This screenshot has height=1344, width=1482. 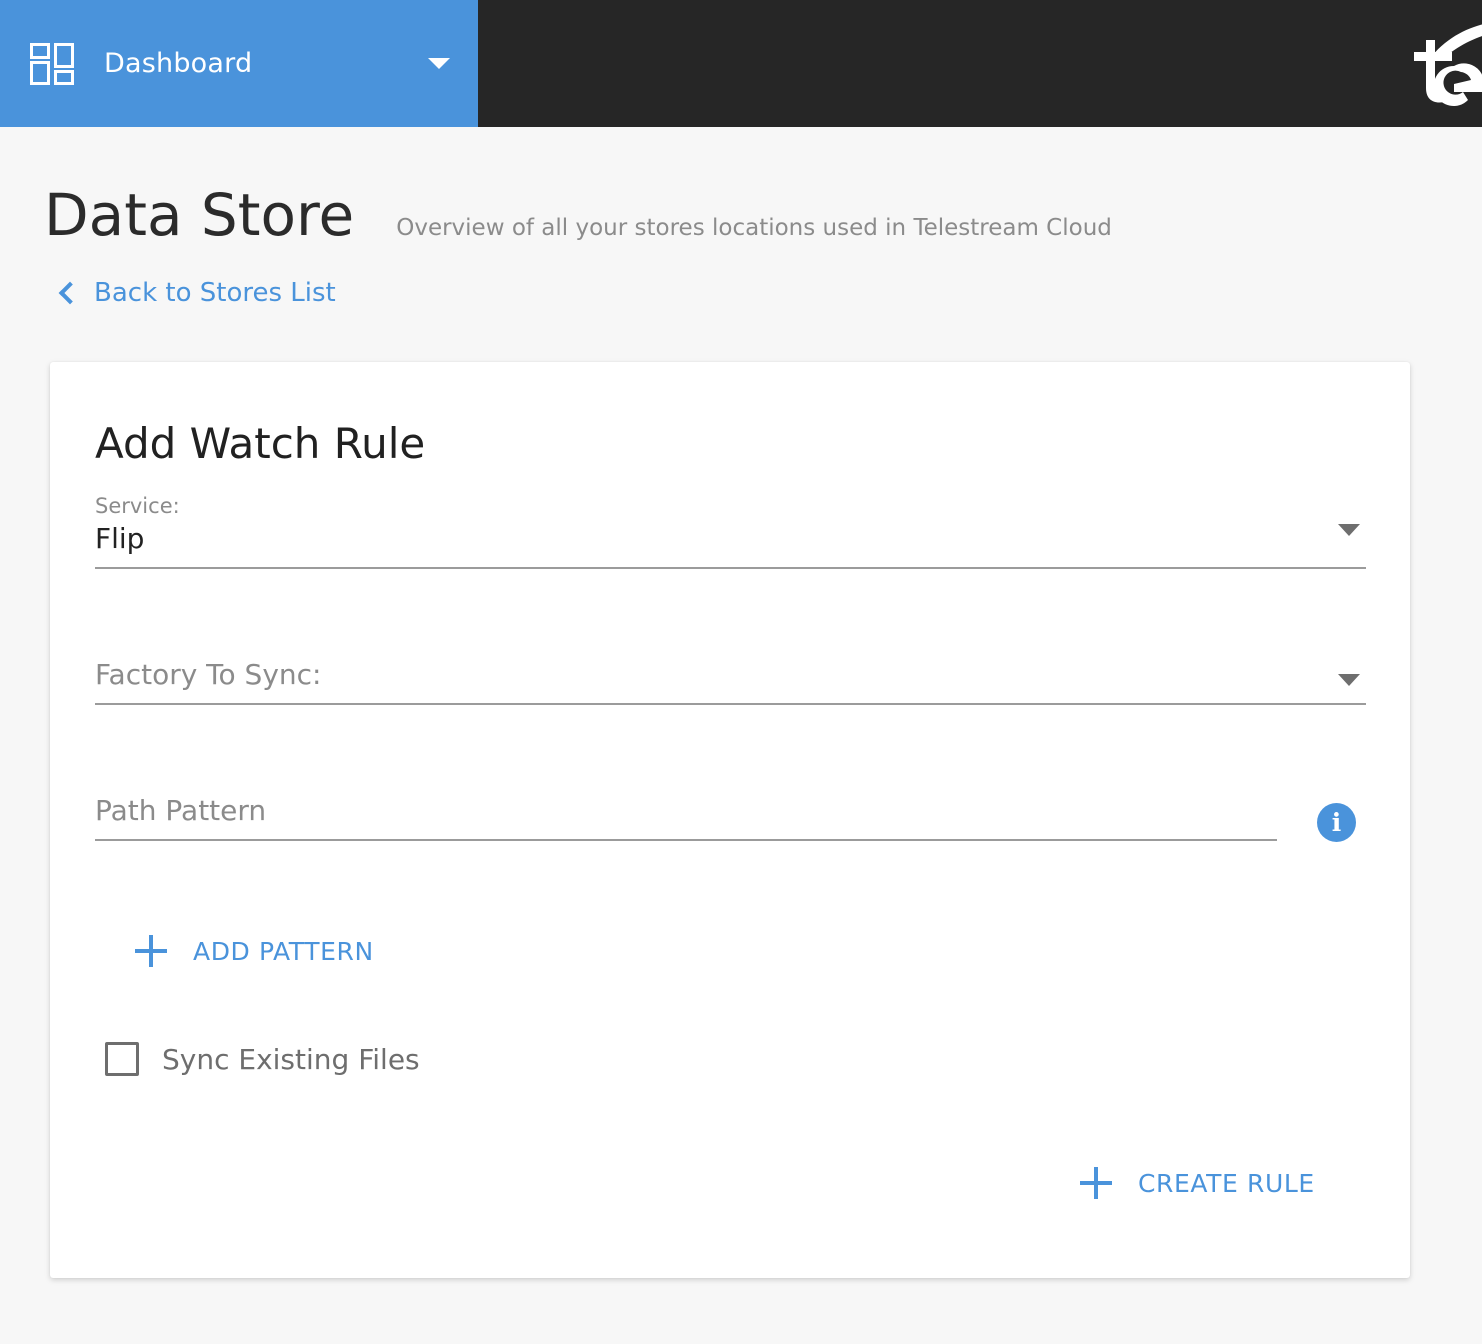 What do you see at coordinates (208, 674) in the screenshot?
I see `factory-to-sync-placeholder: Factory To Sync:` at bounding box center [208, 674].